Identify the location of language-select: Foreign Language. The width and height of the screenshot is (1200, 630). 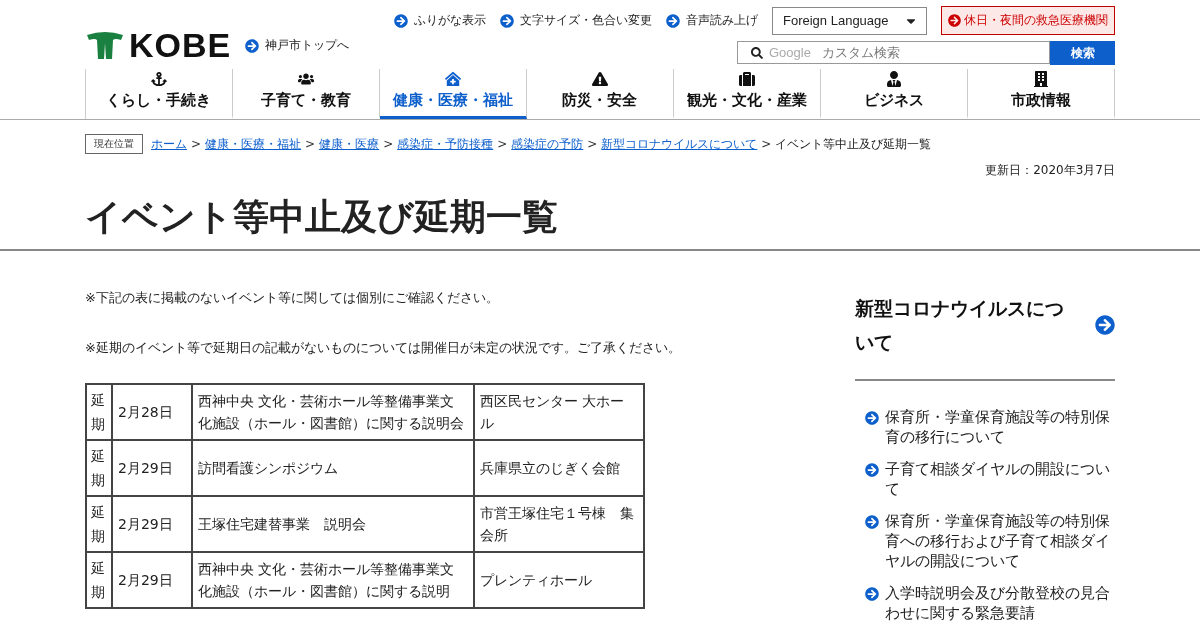
(849, 20).